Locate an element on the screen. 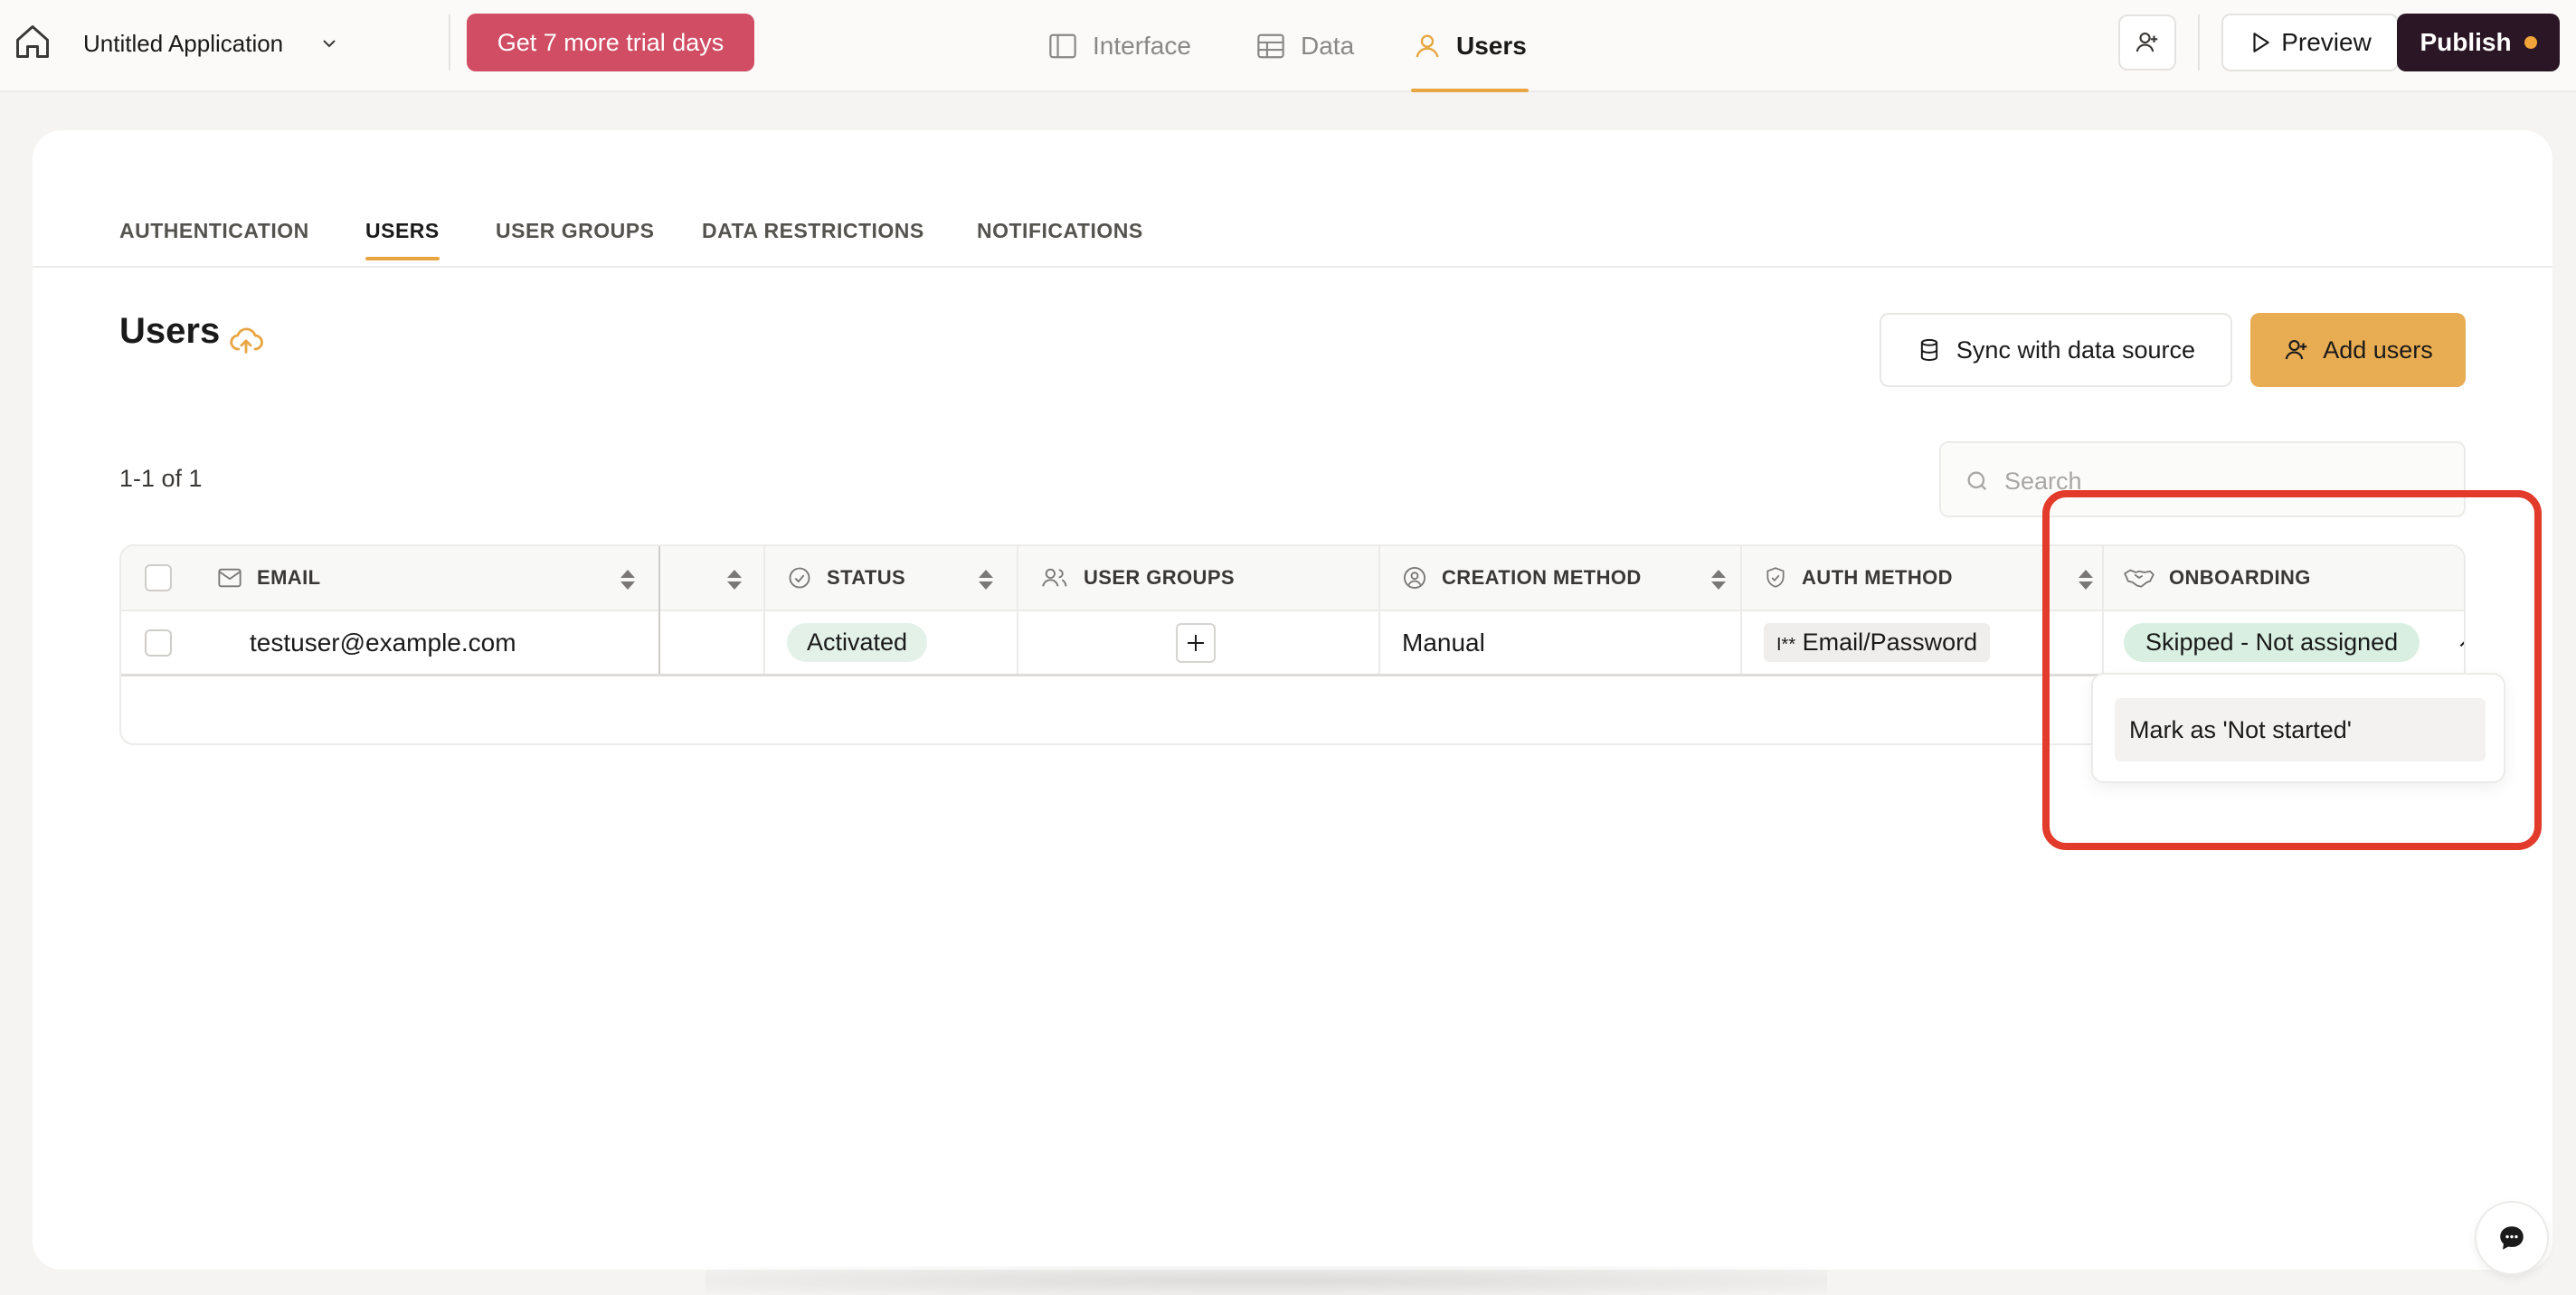  tab-users-settings-label: USERS is located at coordinates (403, 230).